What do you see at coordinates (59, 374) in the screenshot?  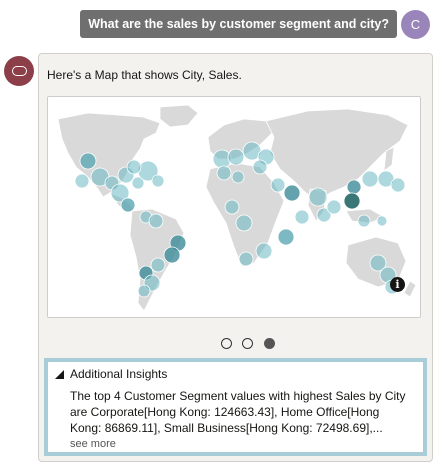 I see `collapse-triangle-icon` at bounding box center [59, 374].